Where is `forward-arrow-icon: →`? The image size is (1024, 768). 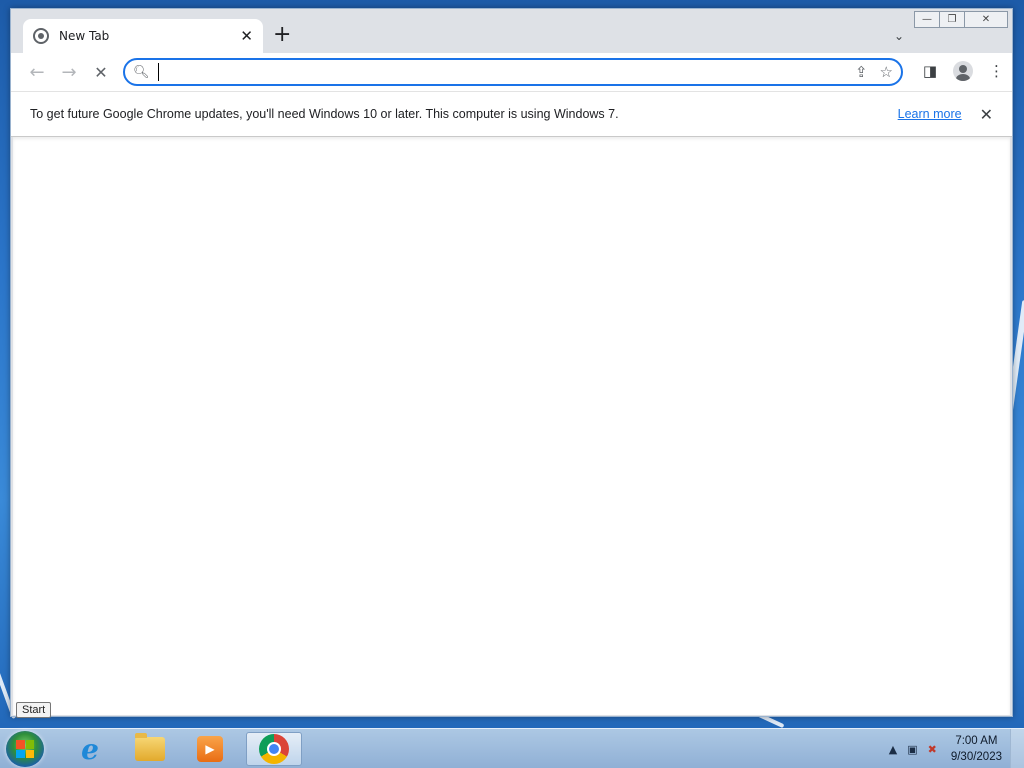 forward-arrow-icon: → is located at coordinates (69, 72).